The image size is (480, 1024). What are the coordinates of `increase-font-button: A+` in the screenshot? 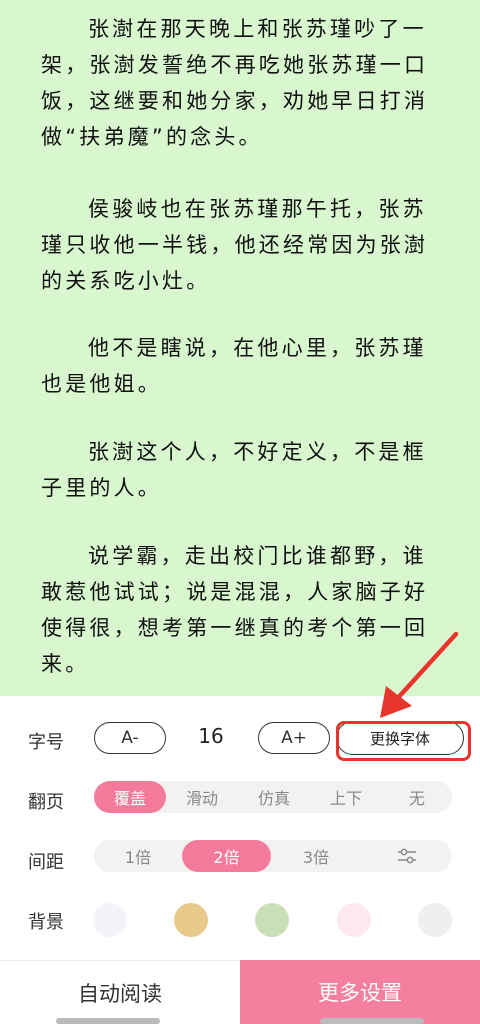 It's located at (294, 738).